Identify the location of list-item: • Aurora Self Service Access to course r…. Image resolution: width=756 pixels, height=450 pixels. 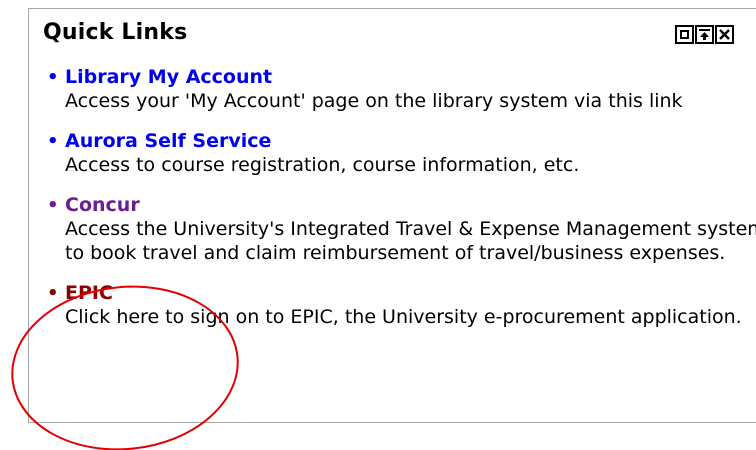
(401, 153).